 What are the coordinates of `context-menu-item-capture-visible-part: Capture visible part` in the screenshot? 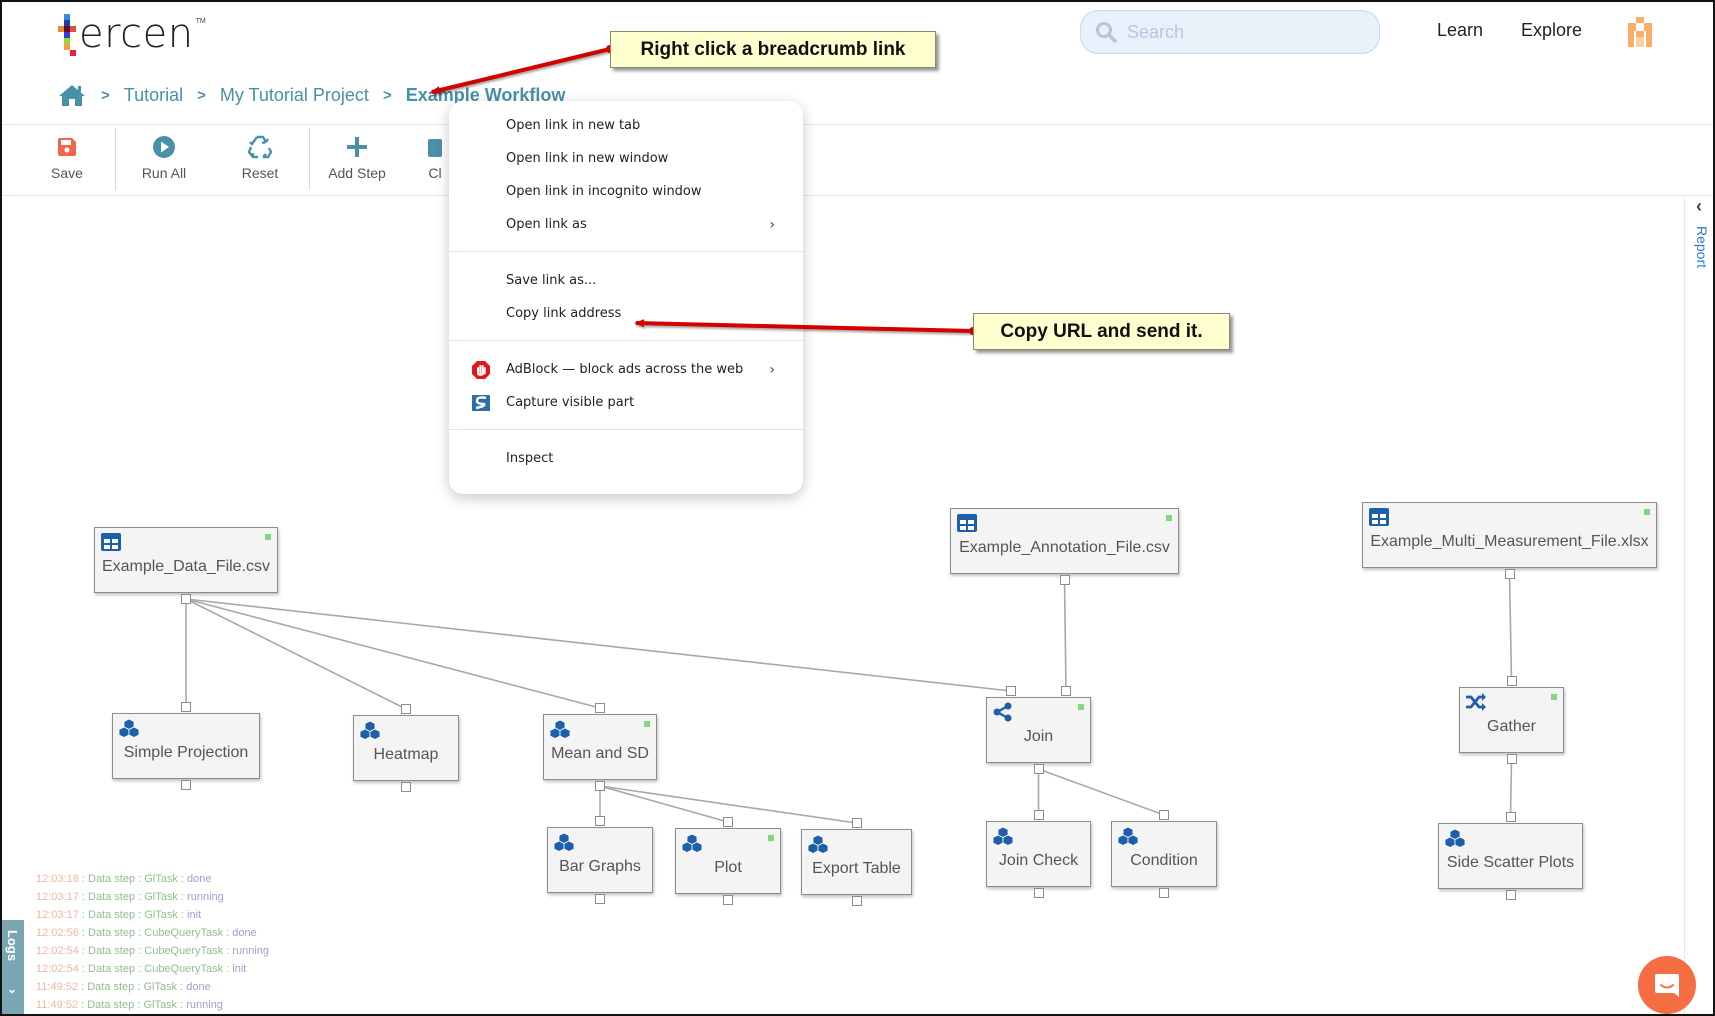 It's located at (626, 402).